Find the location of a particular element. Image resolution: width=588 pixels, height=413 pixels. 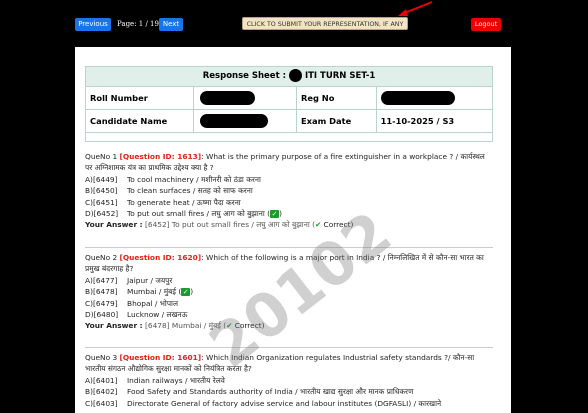

exam-date-value: 11-10-2025 / S3 is located at coordinates (417, 121).